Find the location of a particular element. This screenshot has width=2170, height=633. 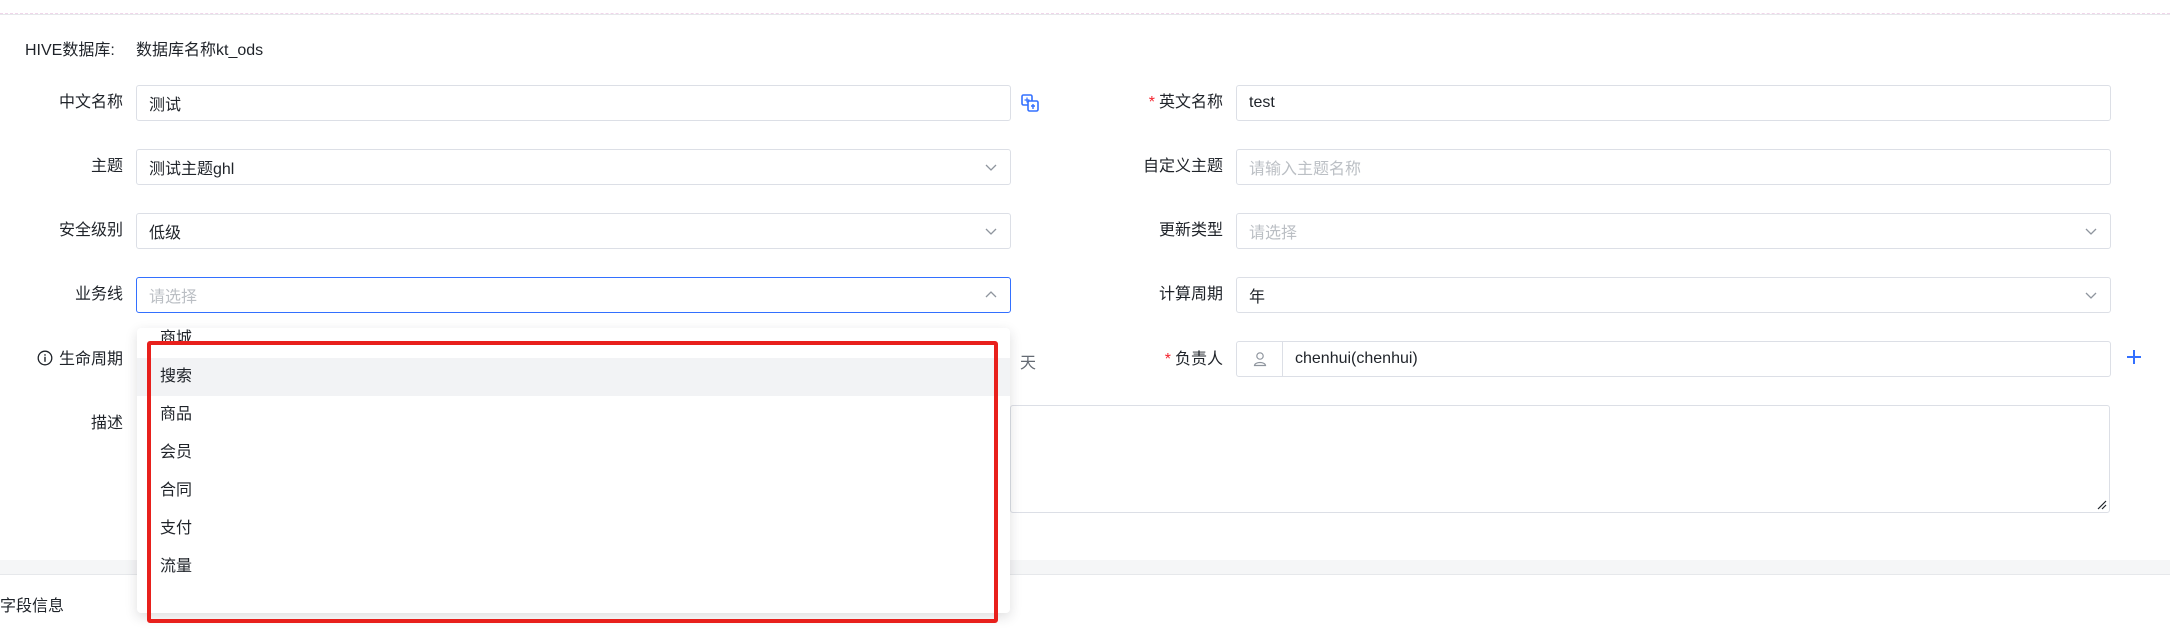

security-level-label: 安全级别 is located at coordinates (90, 230).